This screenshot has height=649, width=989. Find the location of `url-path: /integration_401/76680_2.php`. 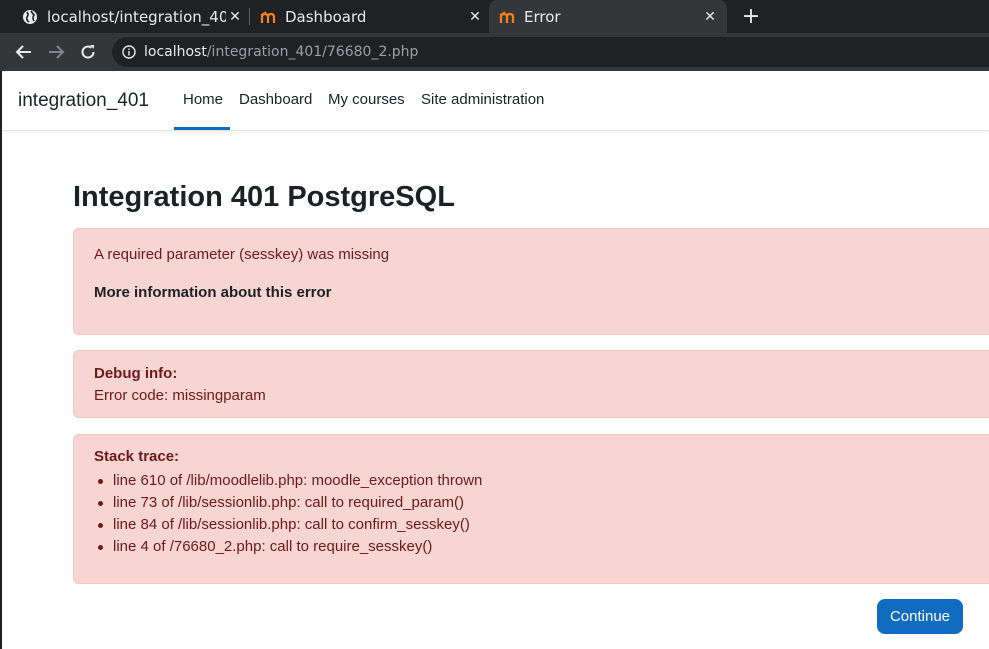

url-path: /integration_401/76680_2.php is located at coordinates (312, 52).